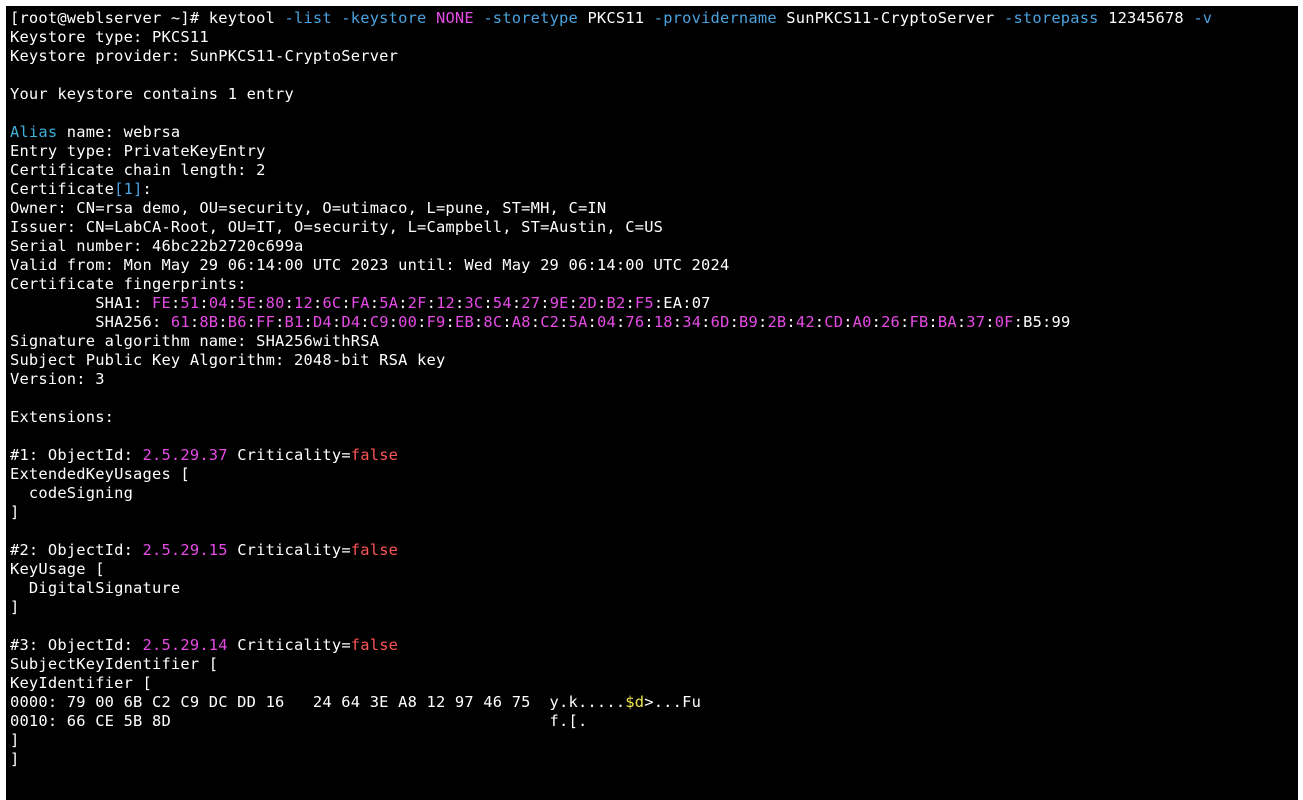  I want to click on terminal-text: 12, so click(445, 303).